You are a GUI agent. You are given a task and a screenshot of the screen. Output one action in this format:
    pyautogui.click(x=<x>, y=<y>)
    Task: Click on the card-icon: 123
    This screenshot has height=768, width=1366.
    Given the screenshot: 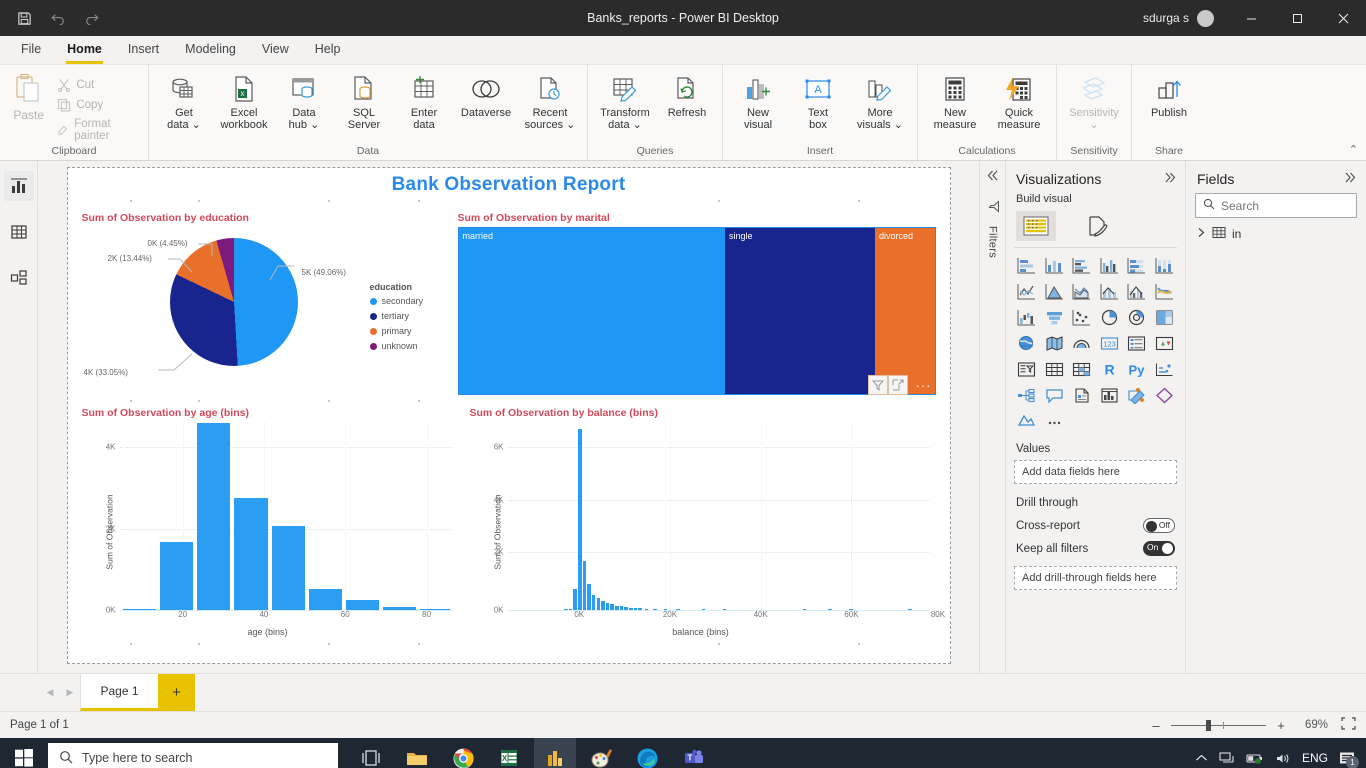 What is the action you would take?
    pyautogui.click(x=1110, y=343)
    